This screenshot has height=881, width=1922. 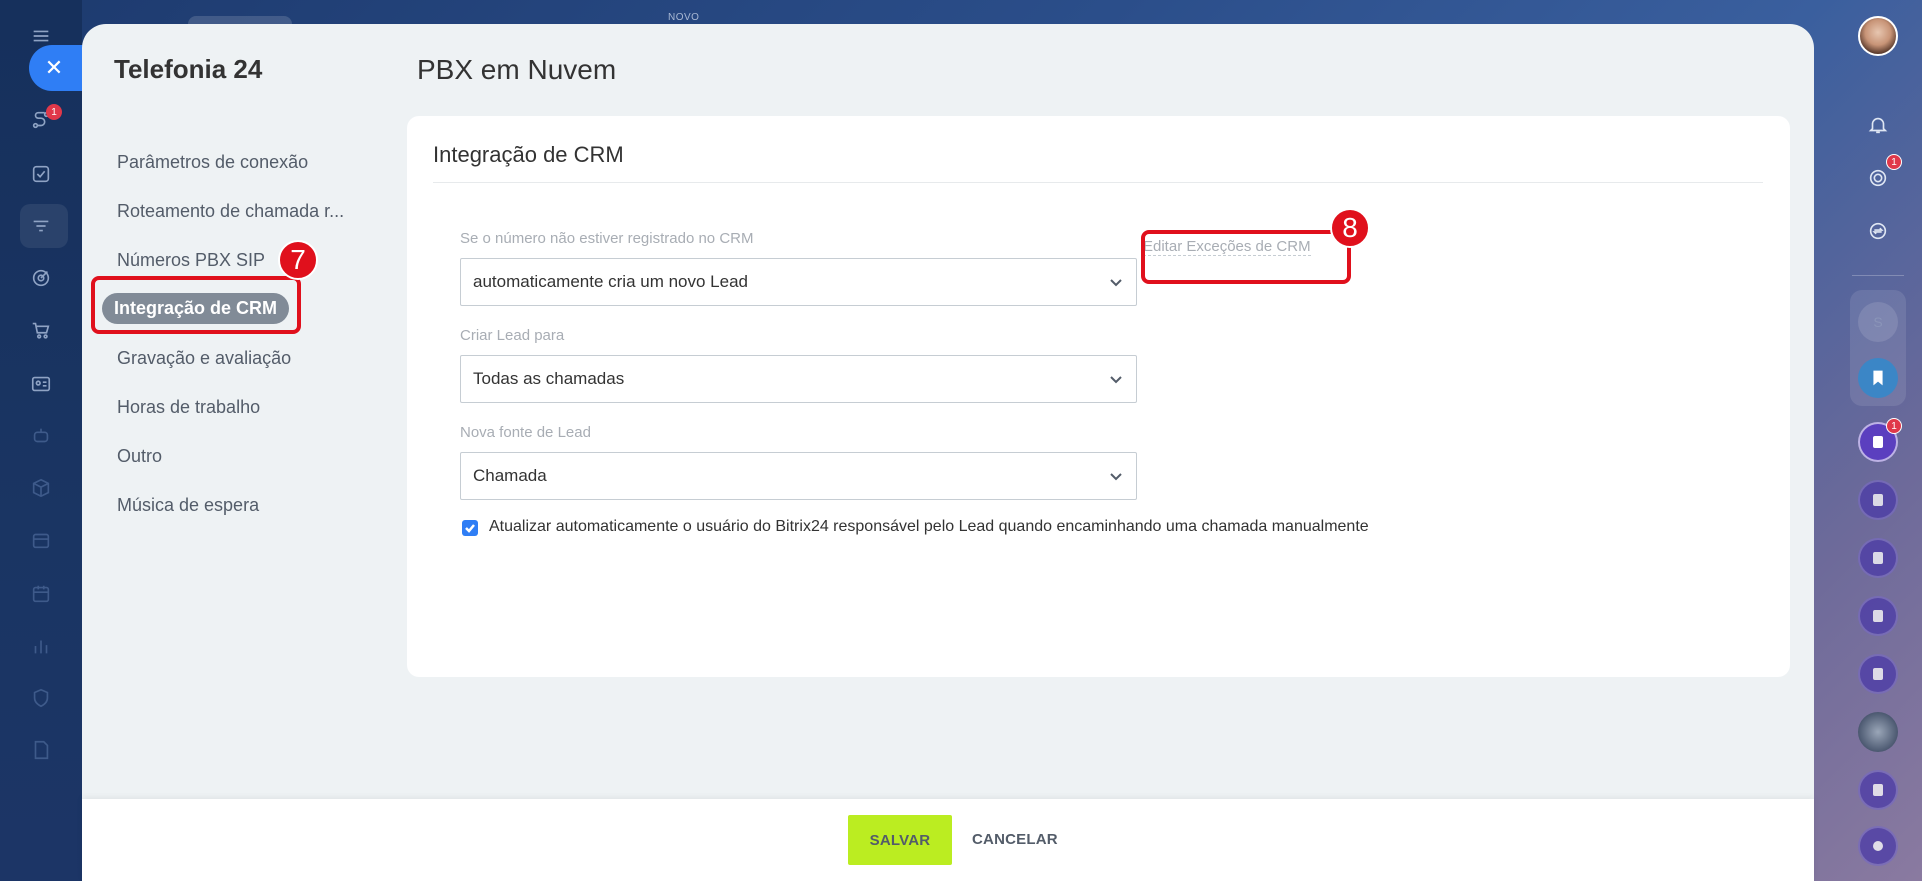 I want to click on nav-item-recording: Gravação e avaliação, so click(x=204, y=358).